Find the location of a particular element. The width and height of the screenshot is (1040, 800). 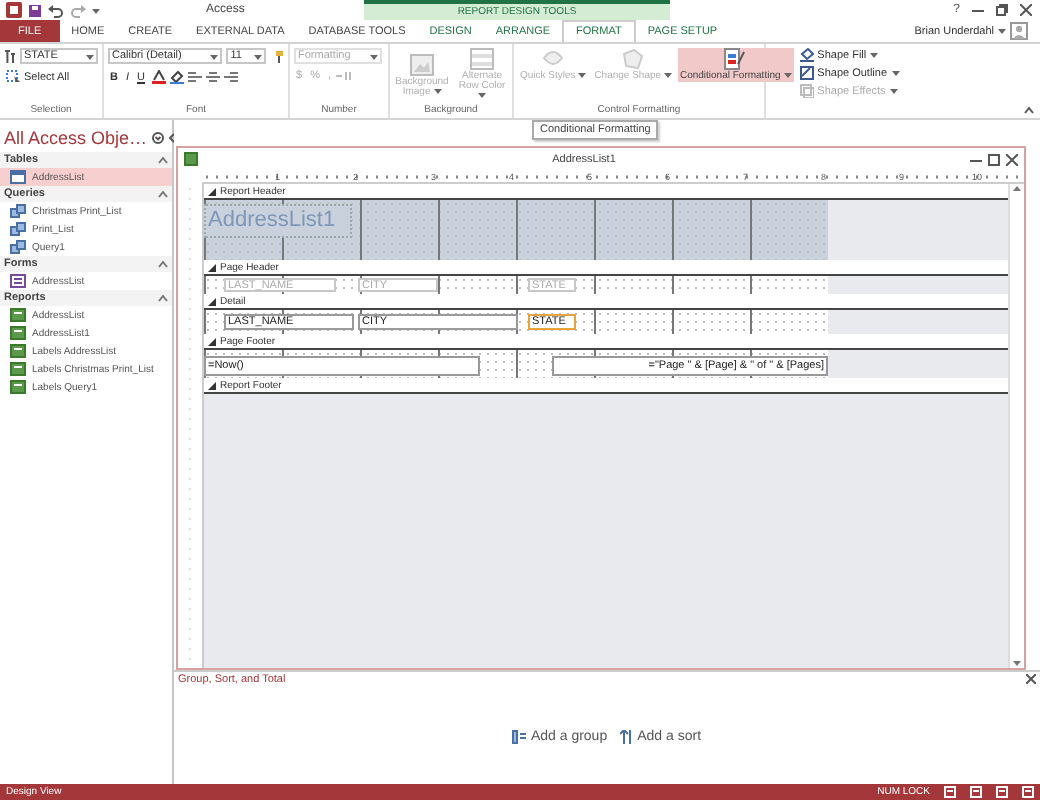

select-icon is located at coordinates (13, 77).